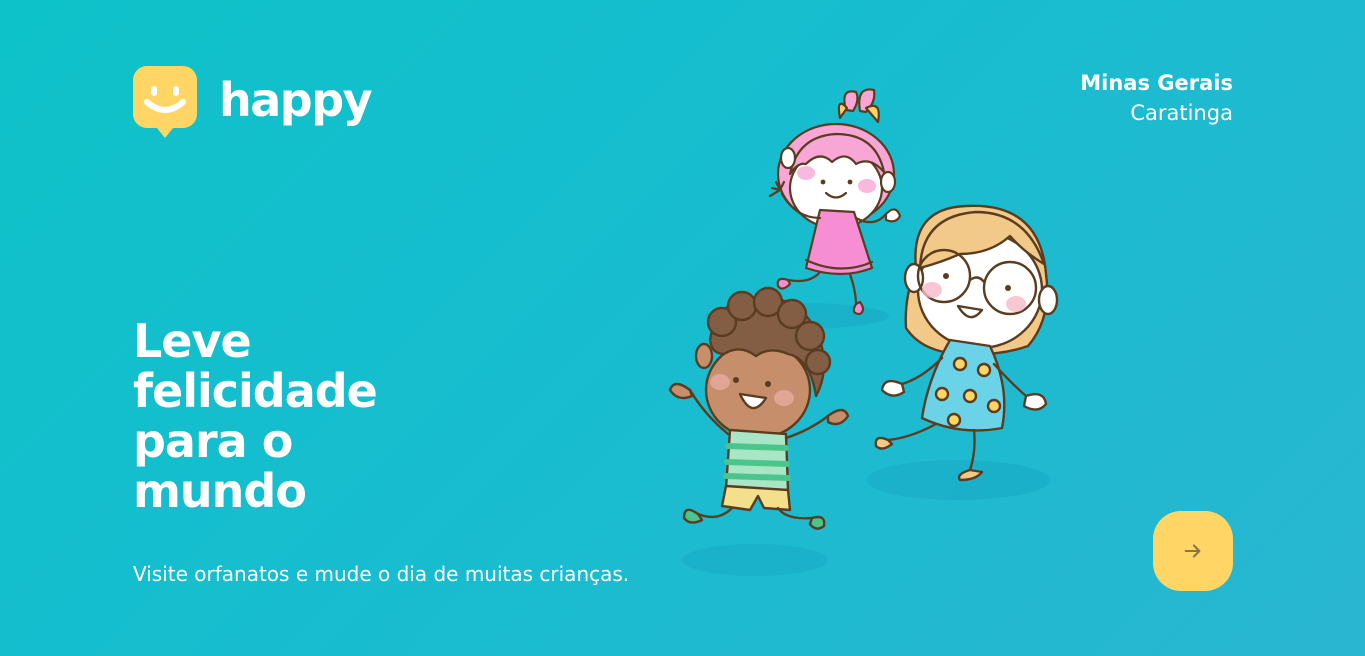 This screenshot has height=656, width=1365. I want to click on enter-app-button, so click(1193, 551).